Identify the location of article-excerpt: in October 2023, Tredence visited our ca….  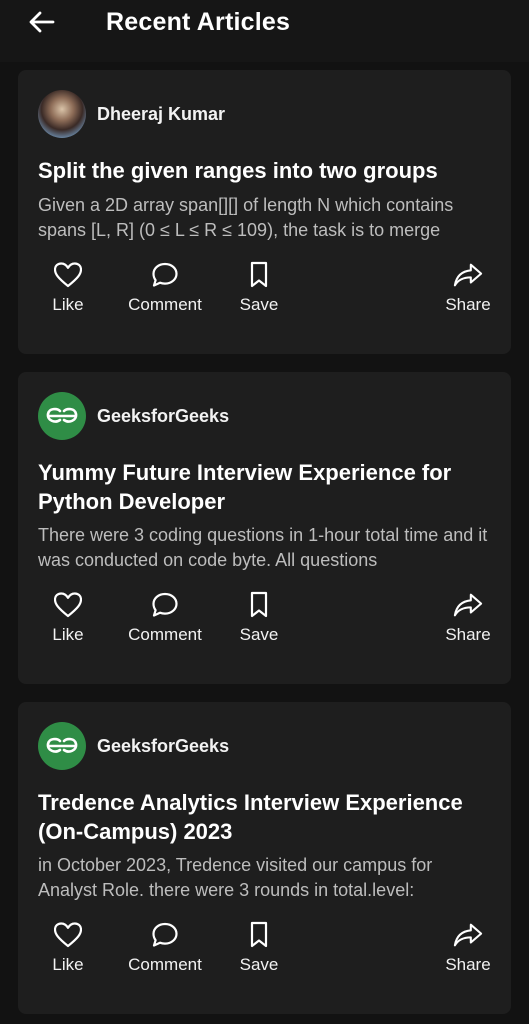
(235, 877).